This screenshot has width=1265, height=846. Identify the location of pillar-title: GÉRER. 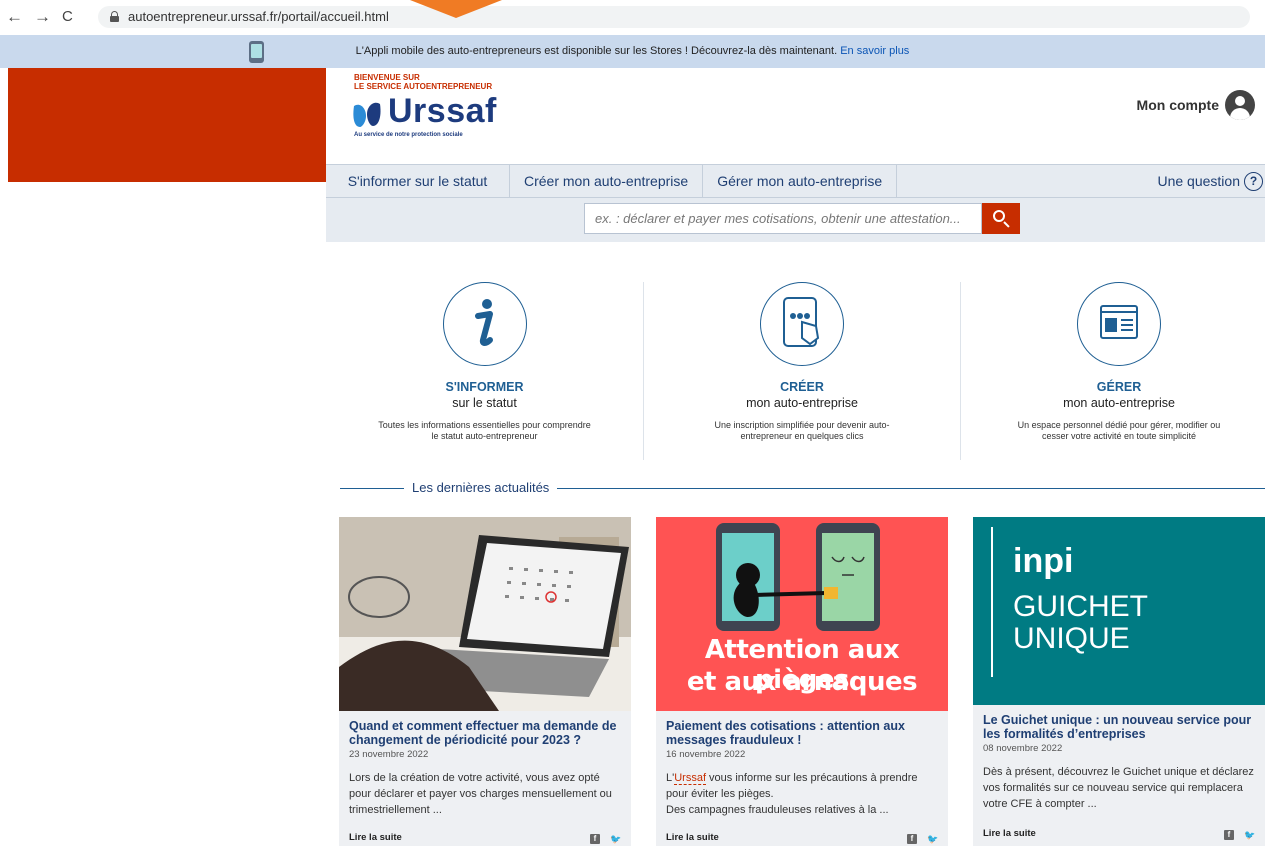
(1119, 387).